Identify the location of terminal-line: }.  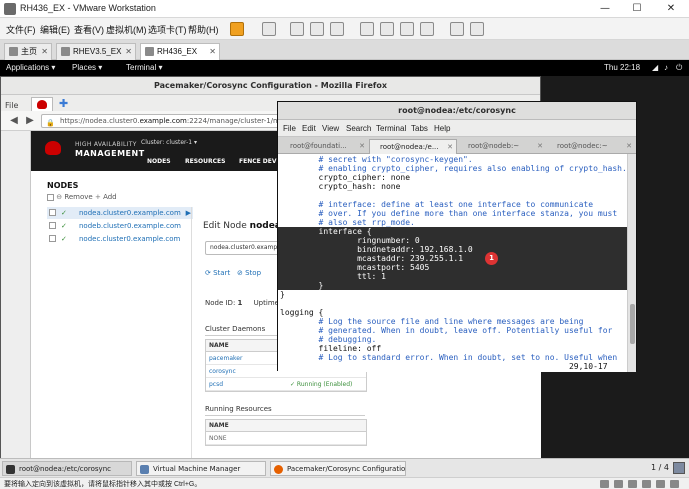
(282, 294).